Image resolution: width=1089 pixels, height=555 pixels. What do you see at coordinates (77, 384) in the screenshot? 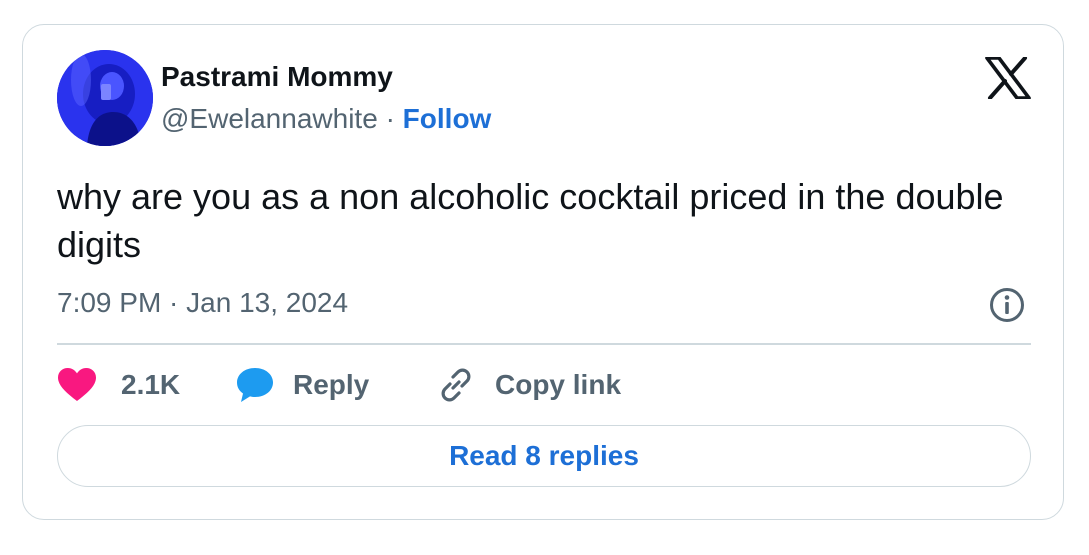
I see `heart-icon` at bounding box center [77, 384].